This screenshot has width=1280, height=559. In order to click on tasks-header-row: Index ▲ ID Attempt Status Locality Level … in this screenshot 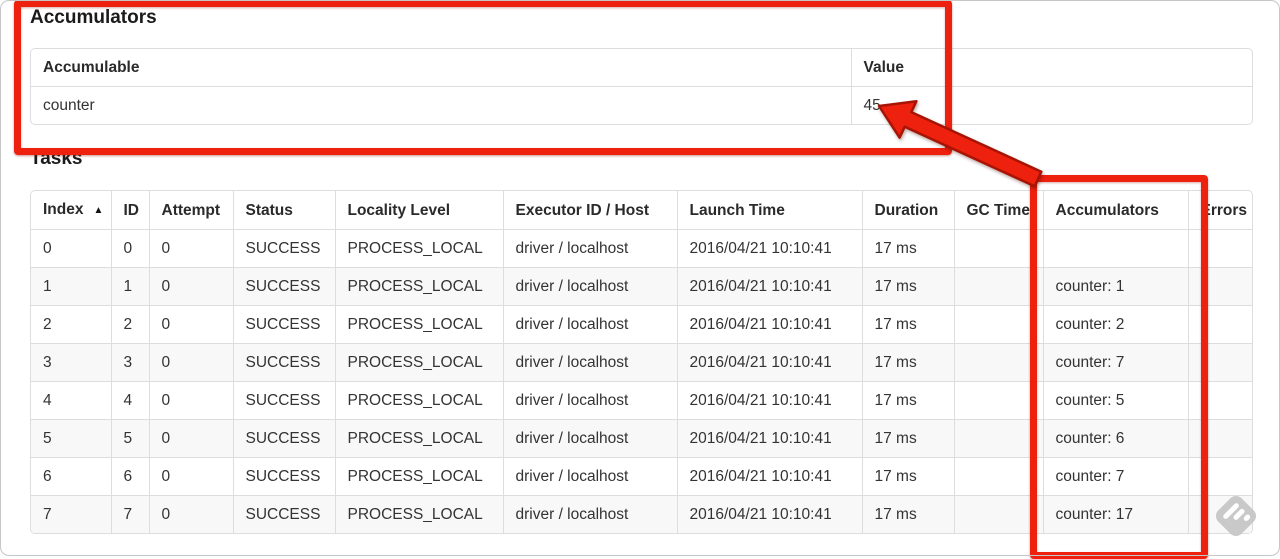, I will do `click(641, 210)`.